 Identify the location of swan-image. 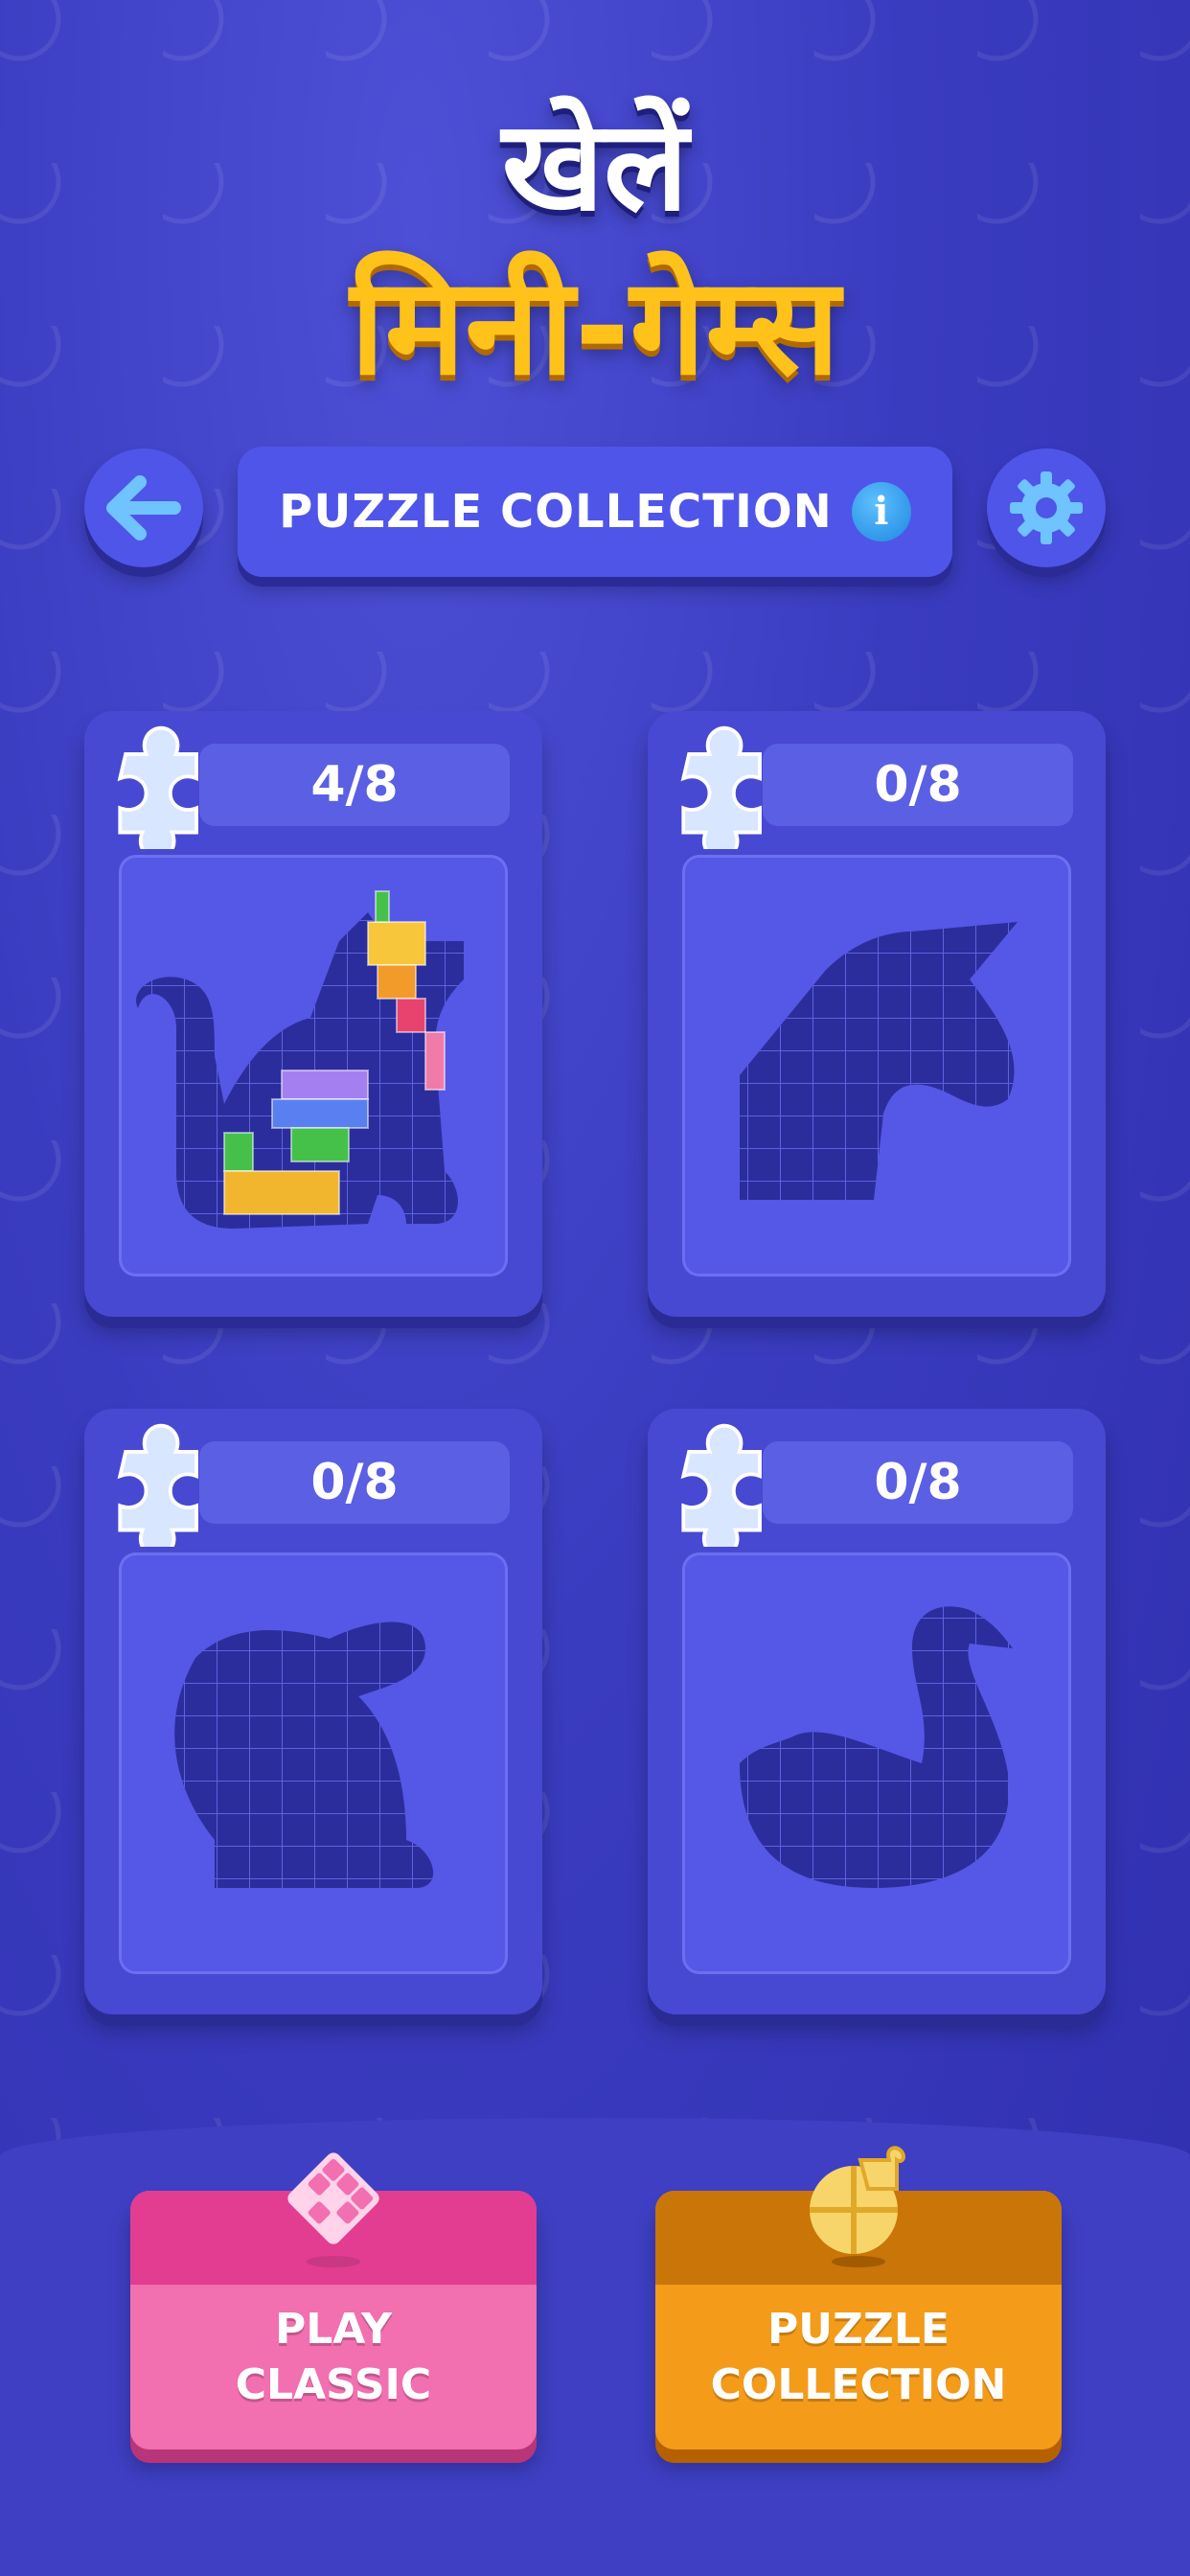
(876, 1763).